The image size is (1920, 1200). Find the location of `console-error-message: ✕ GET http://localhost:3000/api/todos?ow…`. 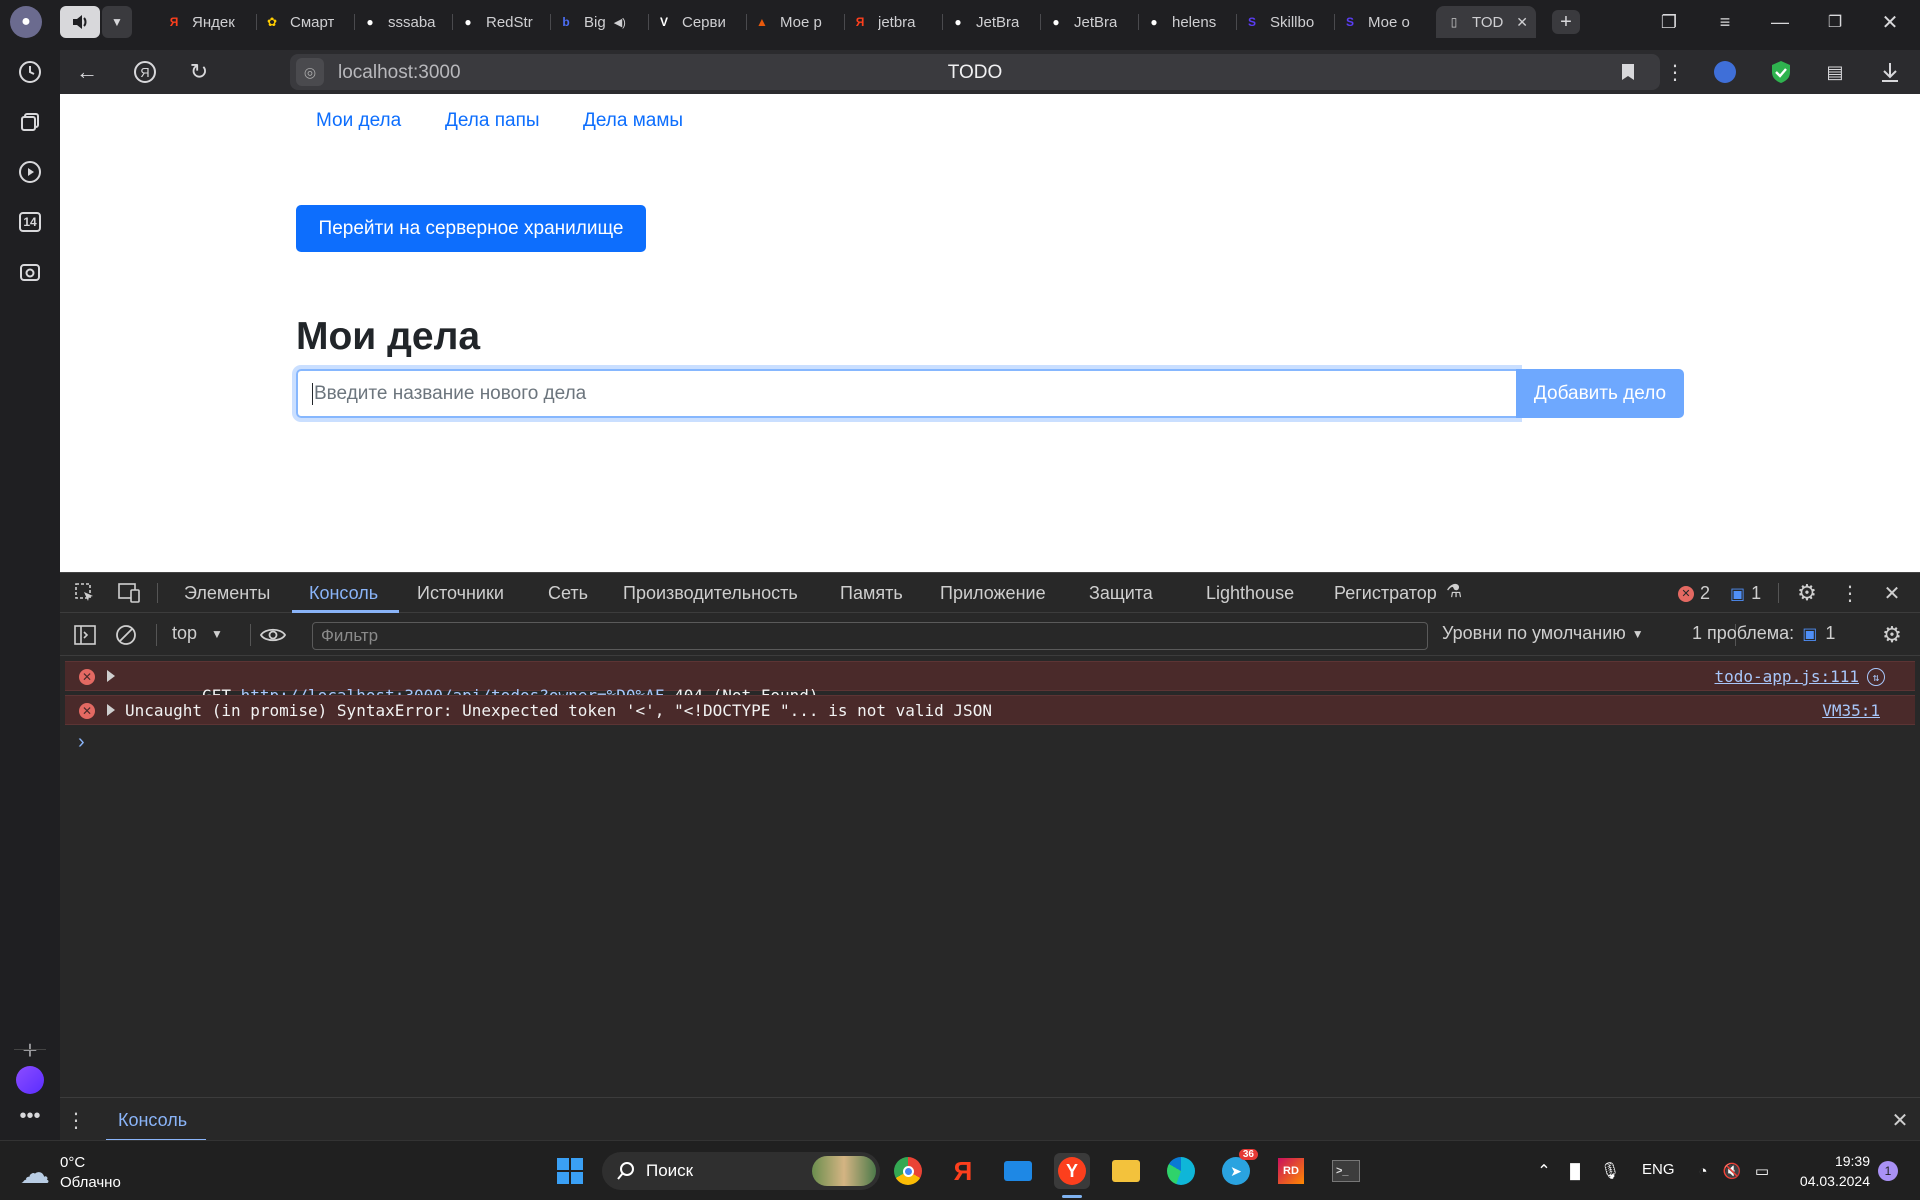

console-error-message: ✕ GET http://localhost:3000/api/todos?ow… is located at coordinates (990, 683).